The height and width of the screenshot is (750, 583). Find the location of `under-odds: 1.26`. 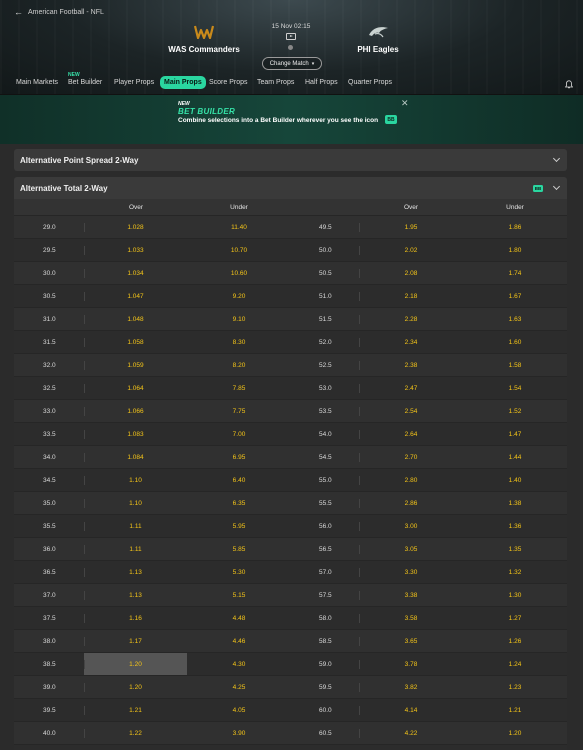

under-odds: 1.26 is located at coordinates (515, 641).